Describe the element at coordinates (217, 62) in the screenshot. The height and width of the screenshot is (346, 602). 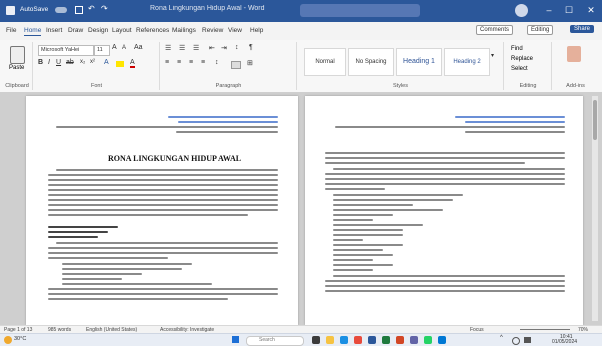
I see `line-spacing-icon: ↕` at that location.